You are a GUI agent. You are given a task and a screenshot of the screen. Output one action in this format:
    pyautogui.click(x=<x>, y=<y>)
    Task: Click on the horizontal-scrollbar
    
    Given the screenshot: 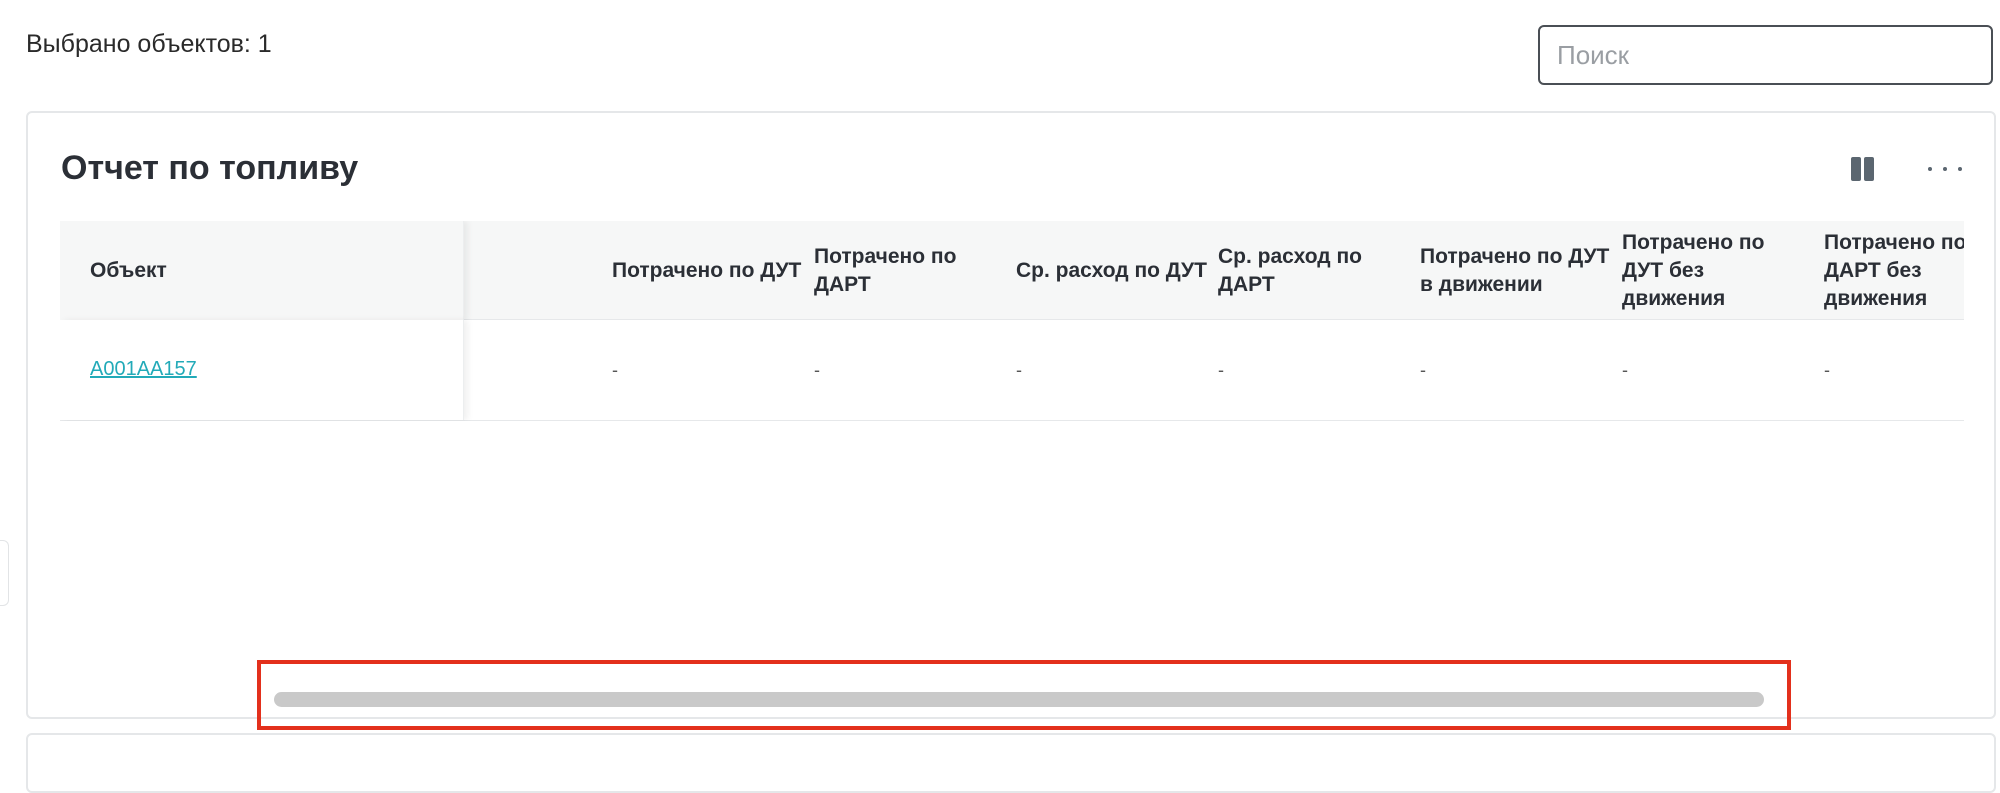 What is the action you would take?
    pyautogui.click(x=1019, y=699)
    